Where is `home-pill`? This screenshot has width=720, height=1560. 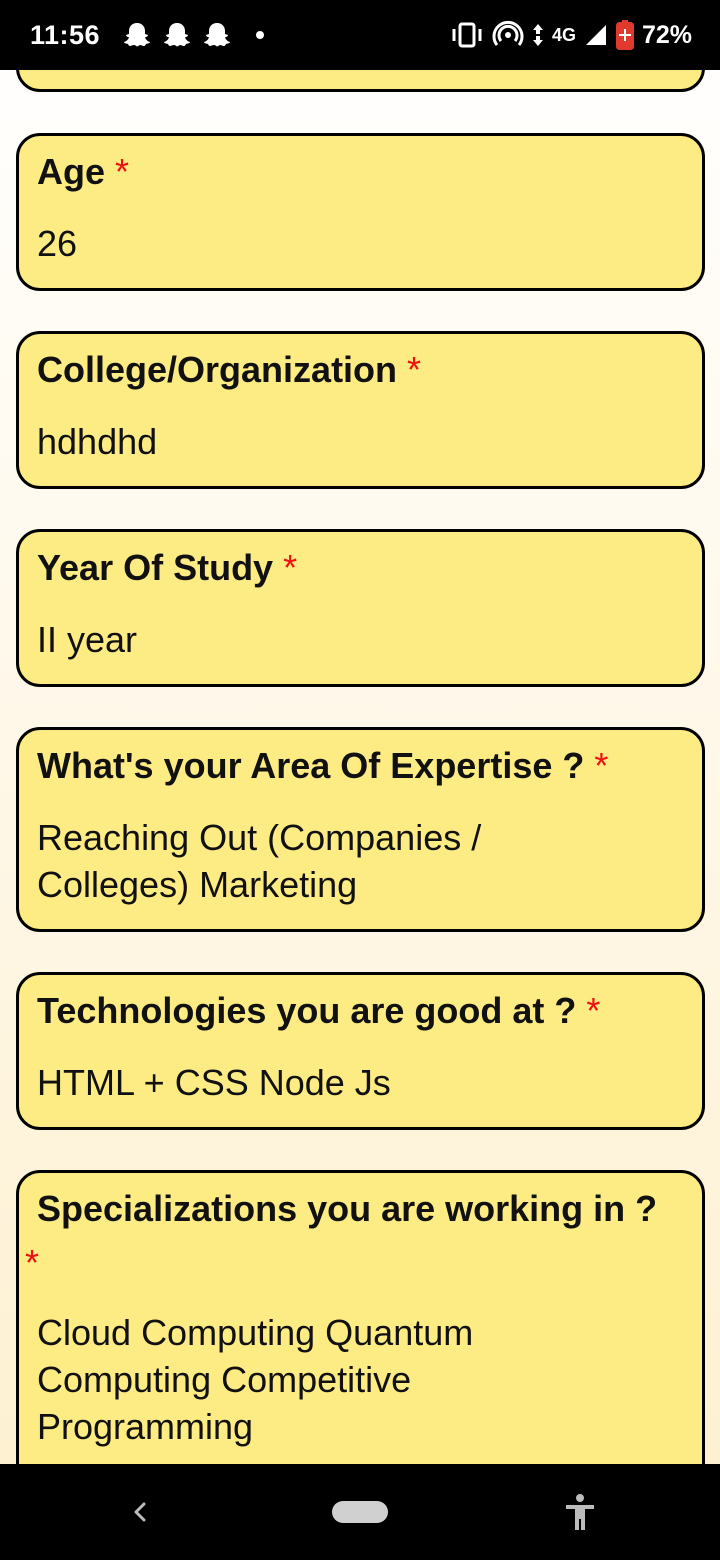 home-pill is located at coordinates (360, 1512).